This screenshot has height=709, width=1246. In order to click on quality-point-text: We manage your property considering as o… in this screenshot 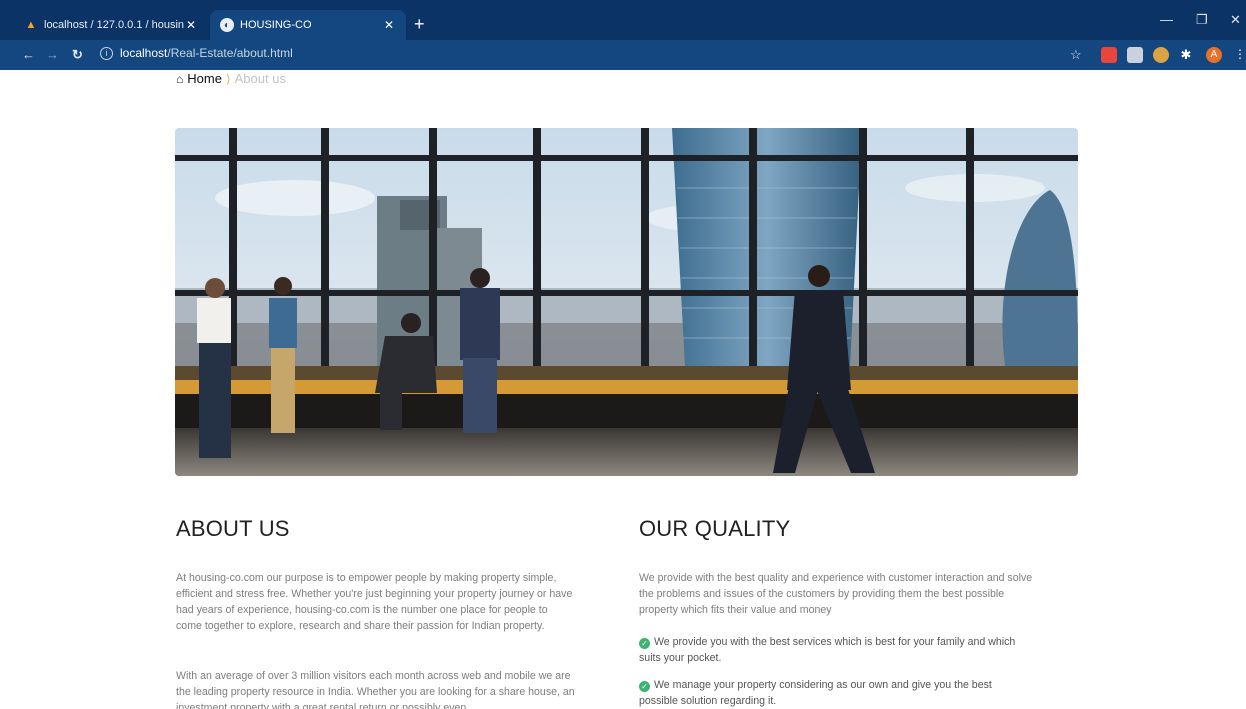, I will do `click(815, 693)`.